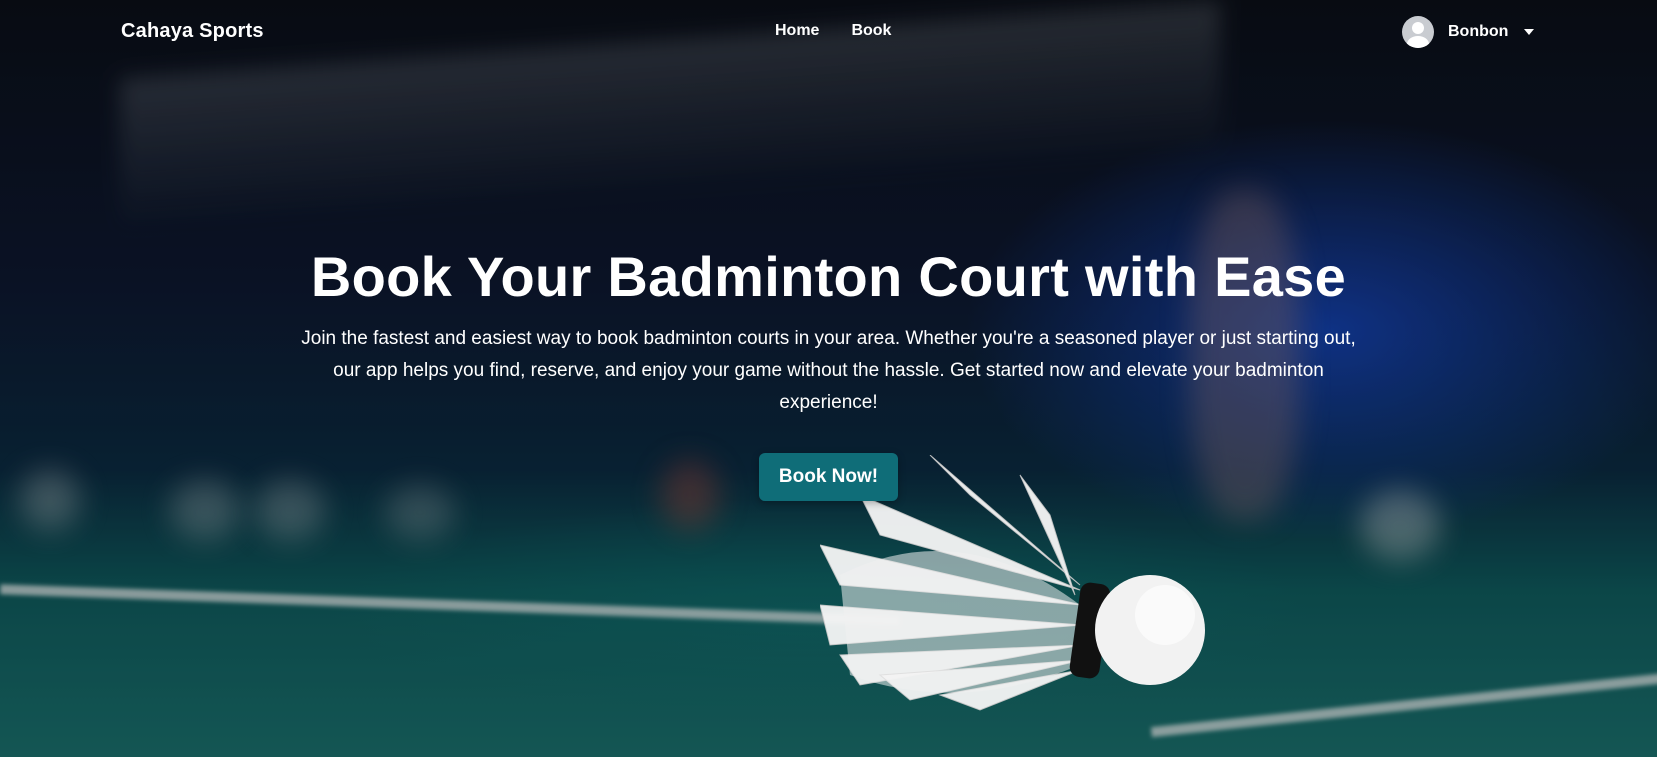 The image size is (1657, 757). What do you see at coordinates (797, 31) in the screenshot?
I see `nav-link-home: Home` at bounding box center [797, 31].